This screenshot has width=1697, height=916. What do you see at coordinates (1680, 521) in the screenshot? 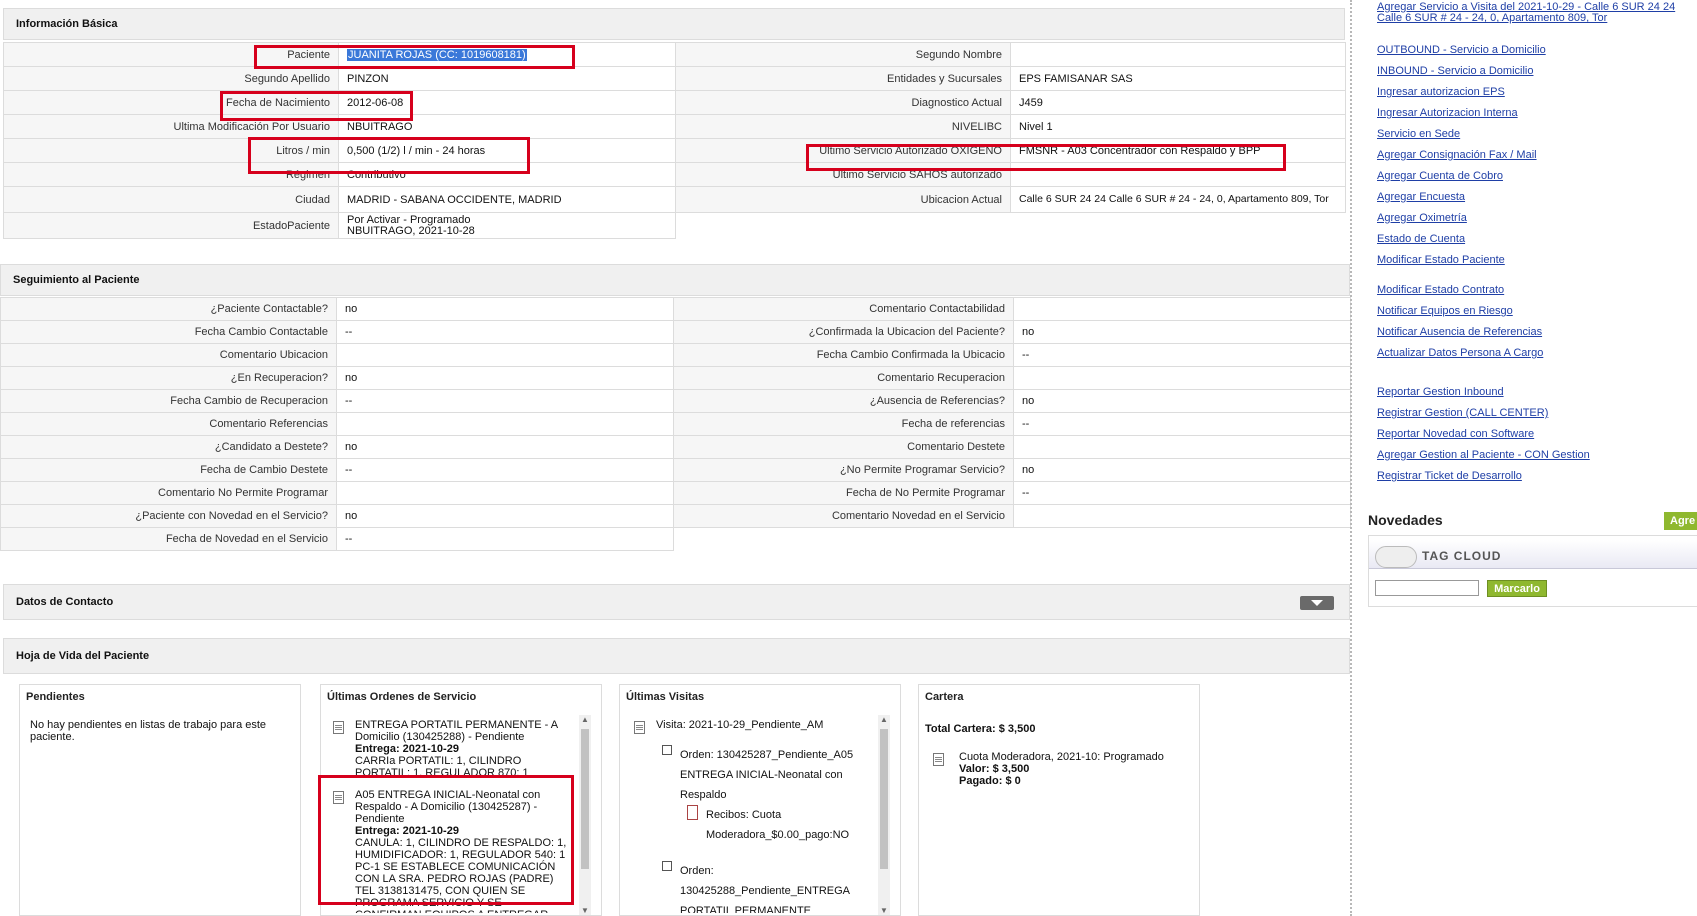
I see `agregar-novedad-button: Agre` at bounding box center [1680, 521].